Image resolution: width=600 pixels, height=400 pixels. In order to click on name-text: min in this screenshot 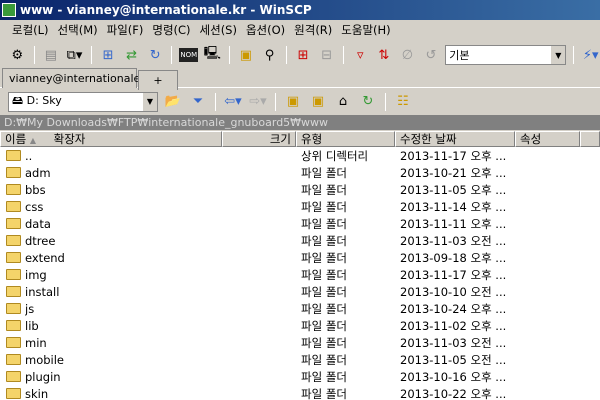, I will do `click(36, 342)`.